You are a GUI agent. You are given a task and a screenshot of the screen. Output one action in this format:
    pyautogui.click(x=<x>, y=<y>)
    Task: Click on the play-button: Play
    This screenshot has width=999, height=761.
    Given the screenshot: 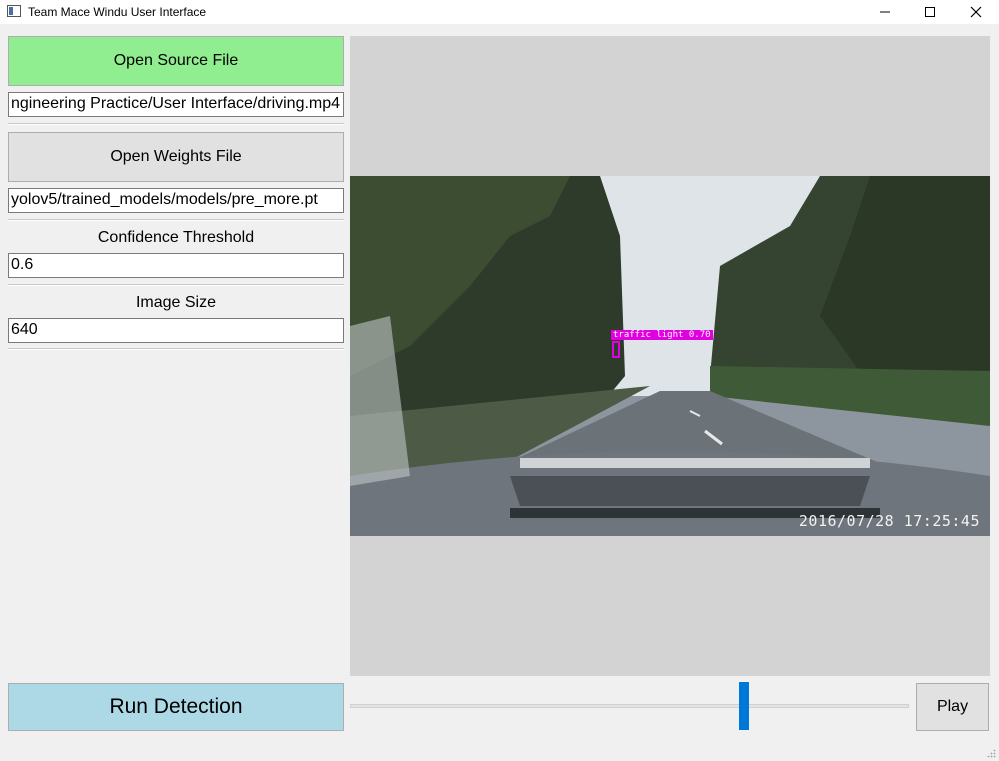 What is the action you would take?
    pyautogui.click(x=952, y=707)
    